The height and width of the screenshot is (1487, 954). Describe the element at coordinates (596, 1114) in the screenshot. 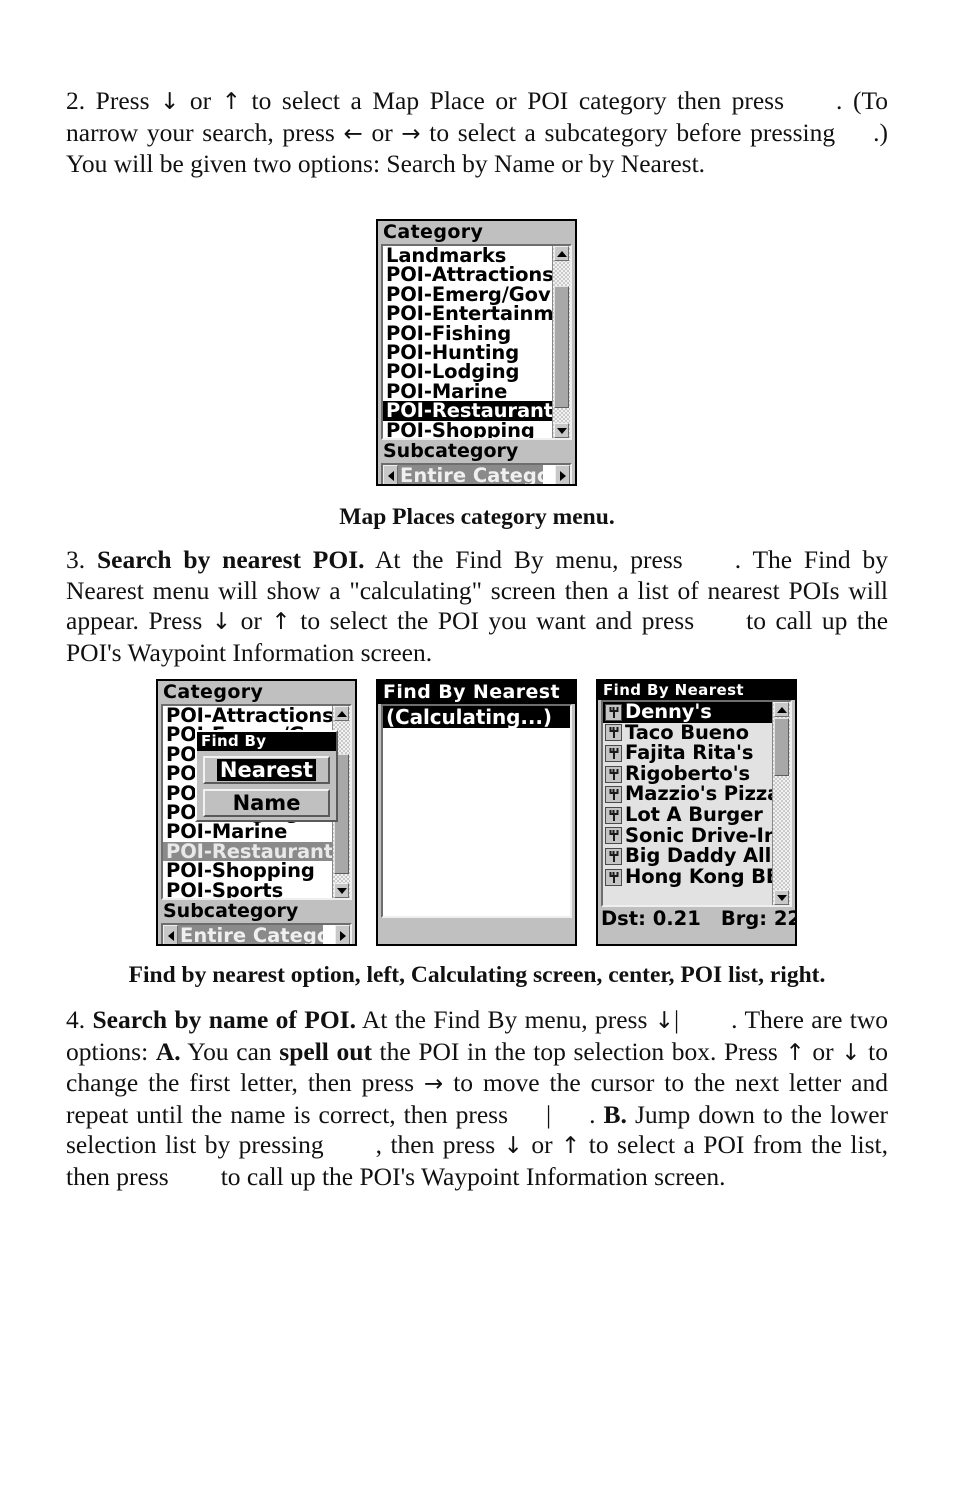

I see `step4-text-8: .` at that location.